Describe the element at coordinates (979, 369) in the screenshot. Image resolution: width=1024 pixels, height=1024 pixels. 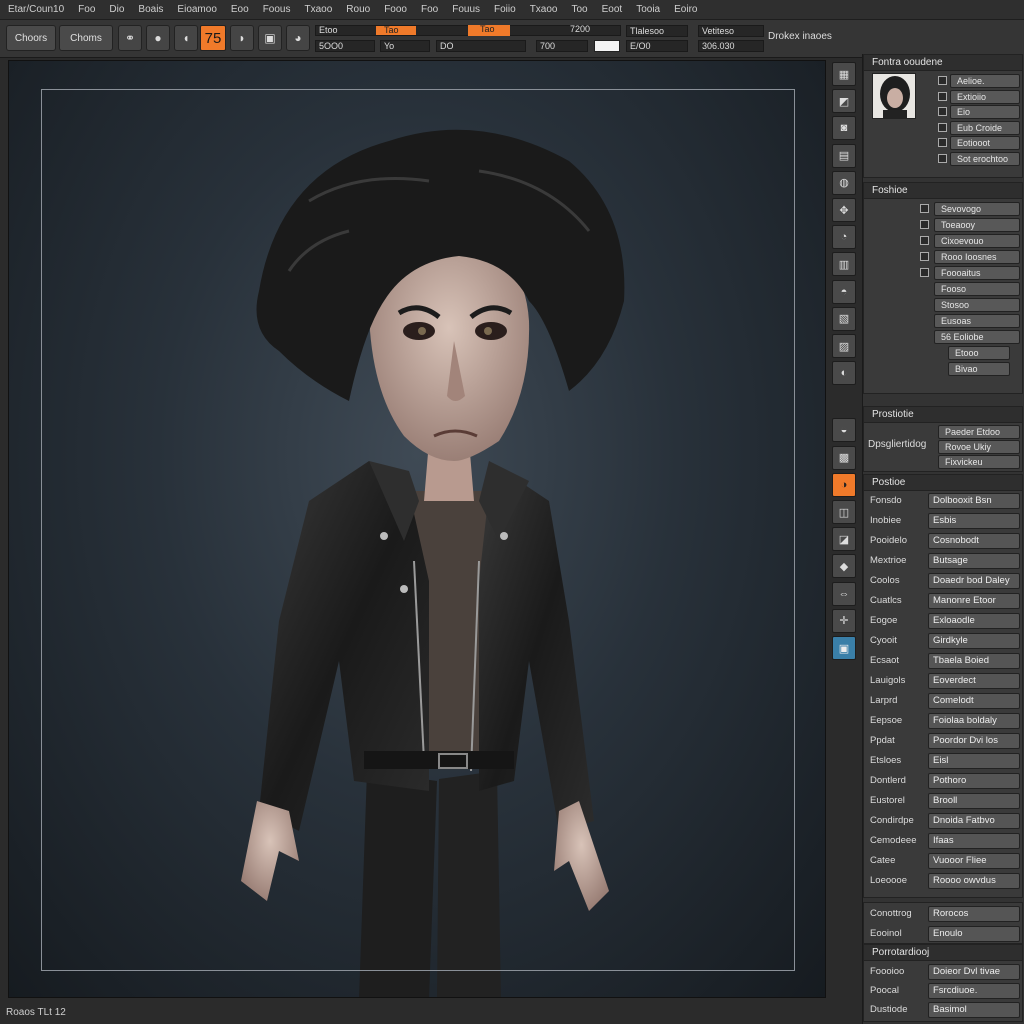
I see `foshioe-item: Bivao` at that location.